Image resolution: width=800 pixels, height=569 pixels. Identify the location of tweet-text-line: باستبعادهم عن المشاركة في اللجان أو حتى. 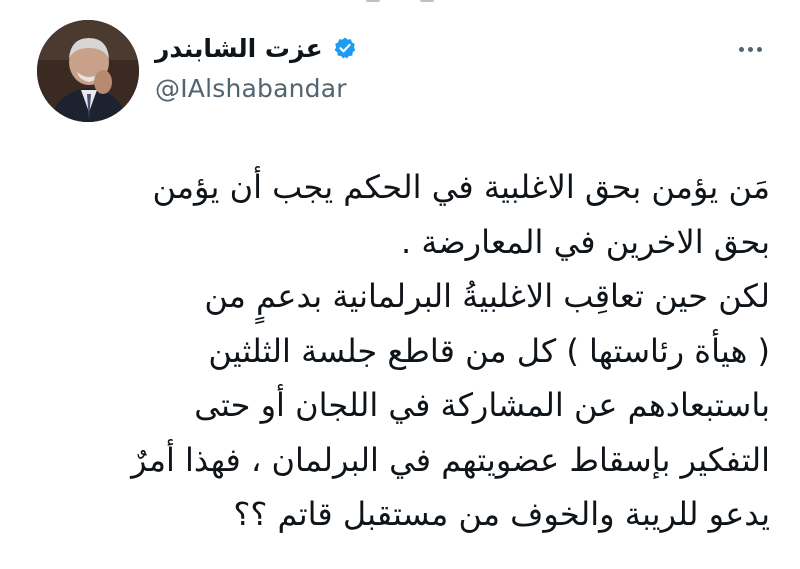
(482, 405).